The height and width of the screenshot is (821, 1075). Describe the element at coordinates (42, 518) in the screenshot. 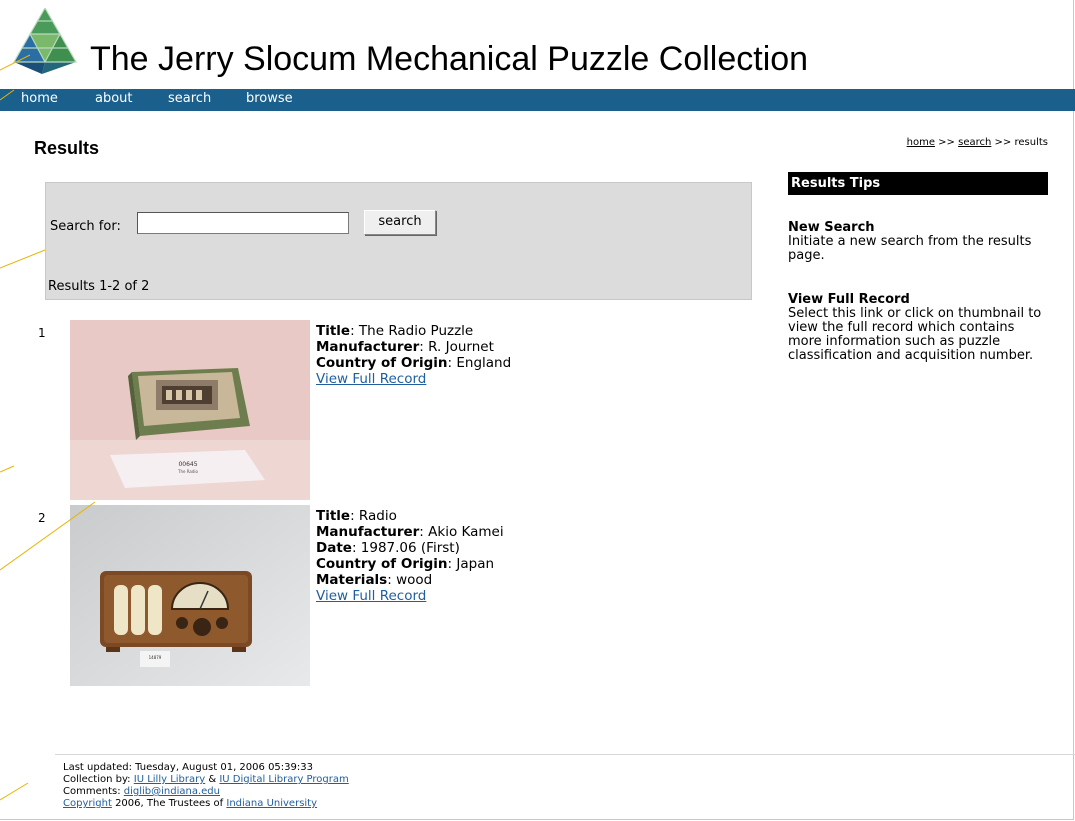

I see `result-number: 2` at that location.